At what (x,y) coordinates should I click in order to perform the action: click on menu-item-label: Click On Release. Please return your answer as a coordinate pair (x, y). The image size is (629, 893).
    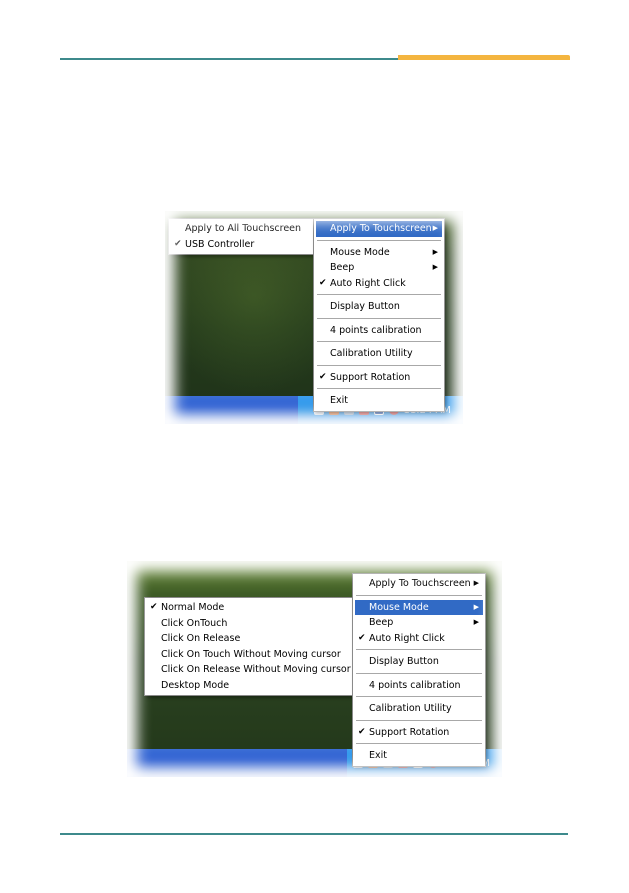
    Looking at the image, I should click on (201, 638).